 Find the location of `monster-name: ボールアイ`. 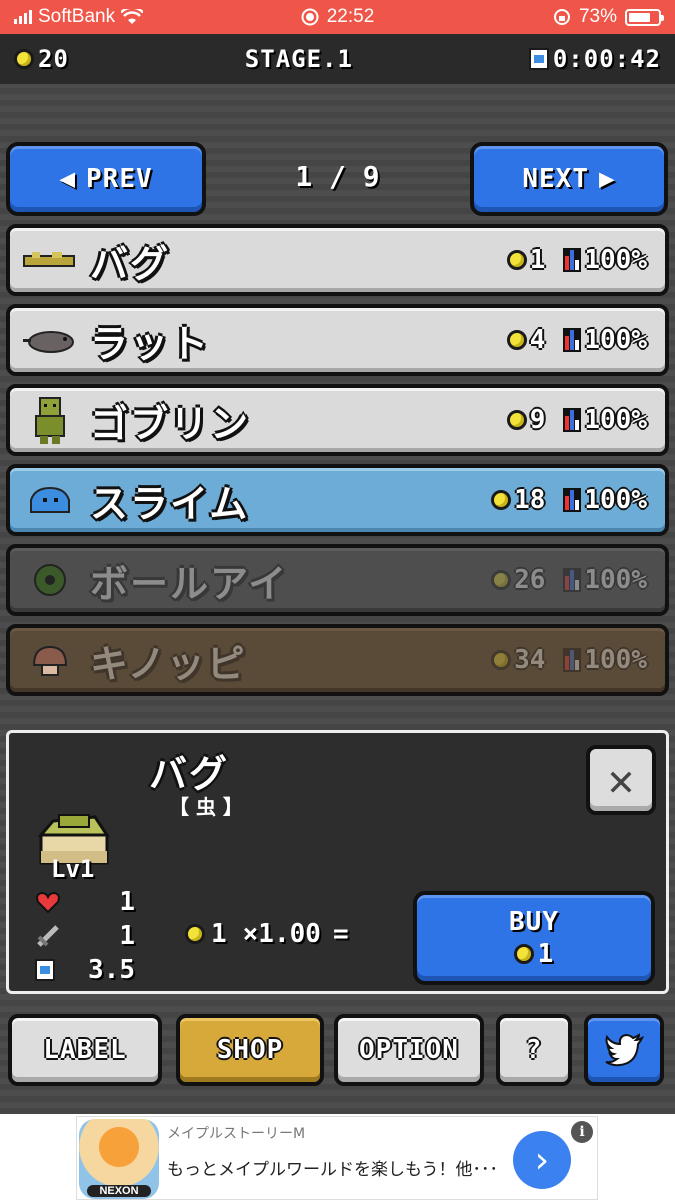

monster-name: ボールアイ is located at coordinates (189, 583).